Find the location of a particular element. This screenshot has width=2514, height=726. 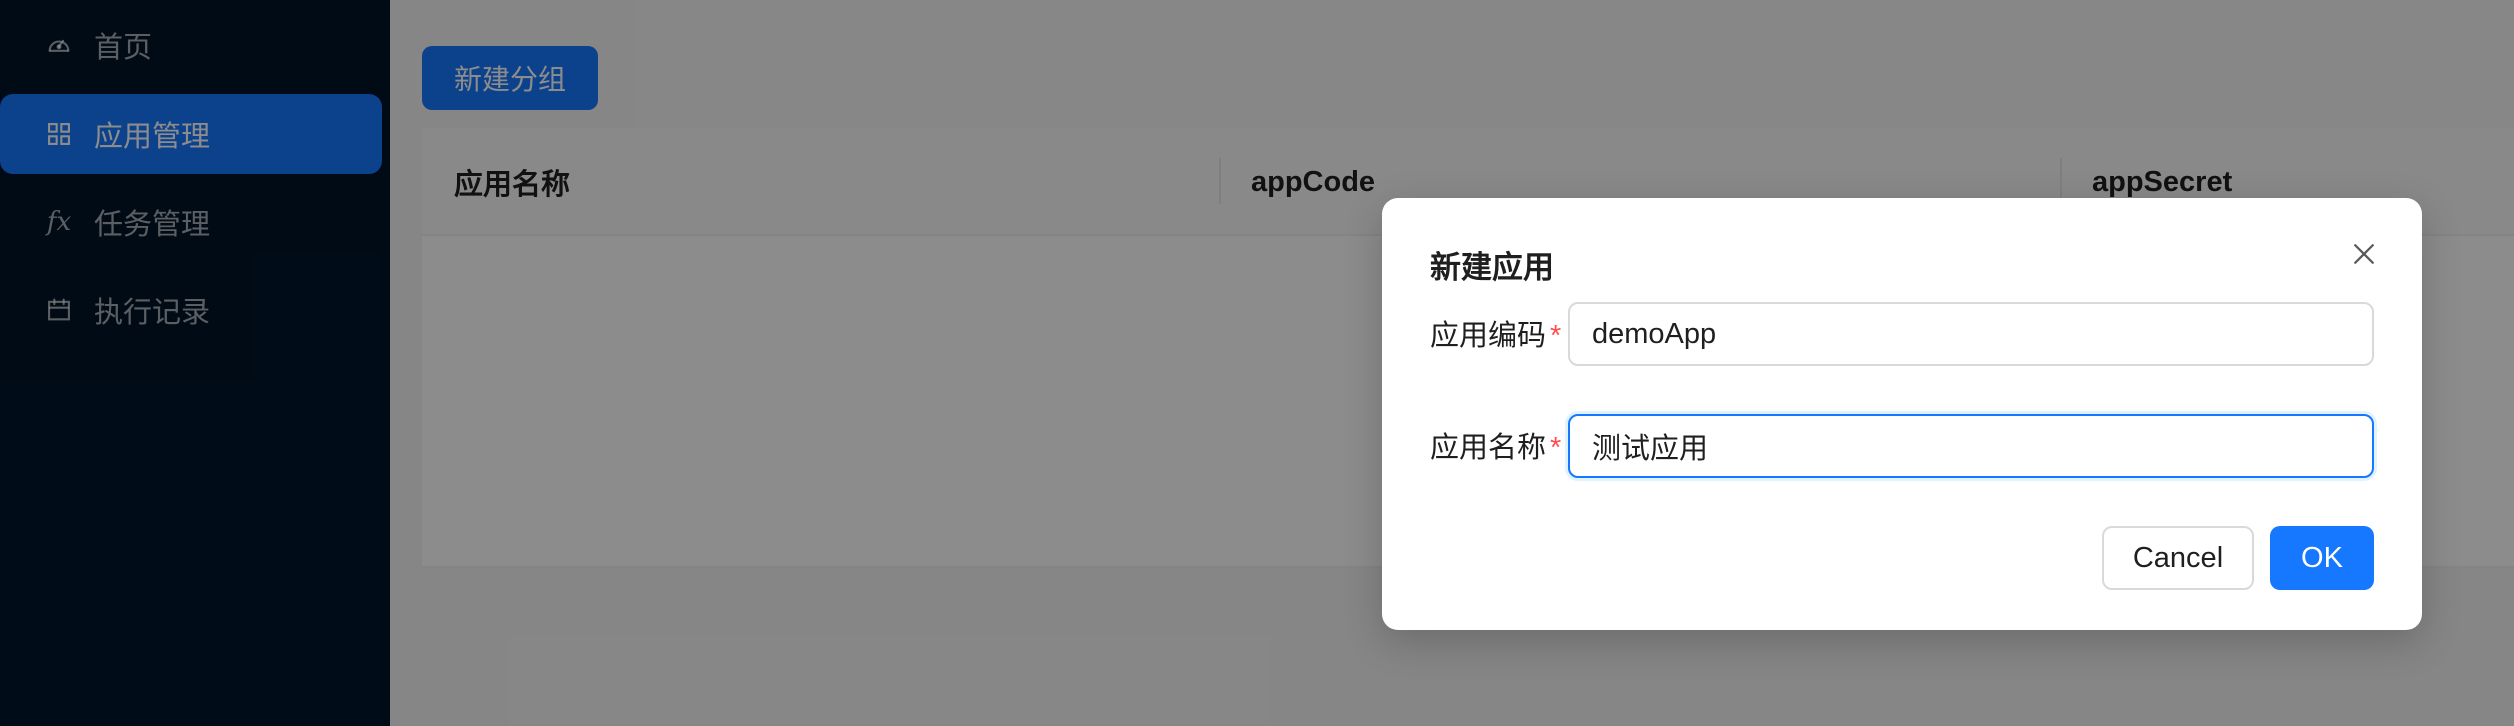

app-name-input is located at coordinates (1971, 446).